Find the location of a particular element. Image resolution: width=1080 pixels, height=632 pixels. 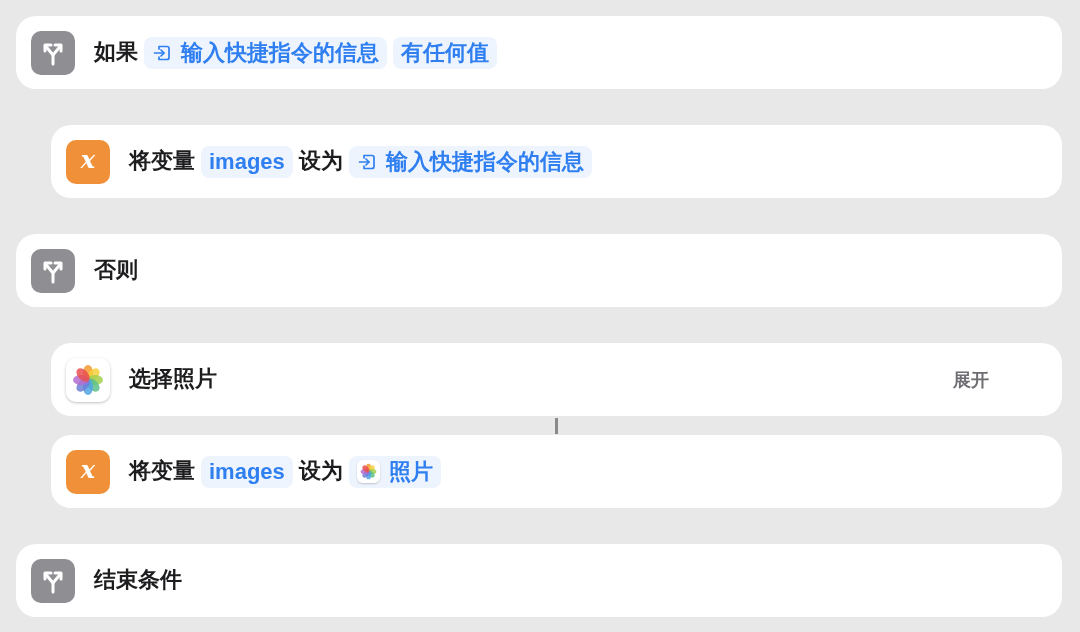

action-label: 如果 is located at coordinates (116, 52).